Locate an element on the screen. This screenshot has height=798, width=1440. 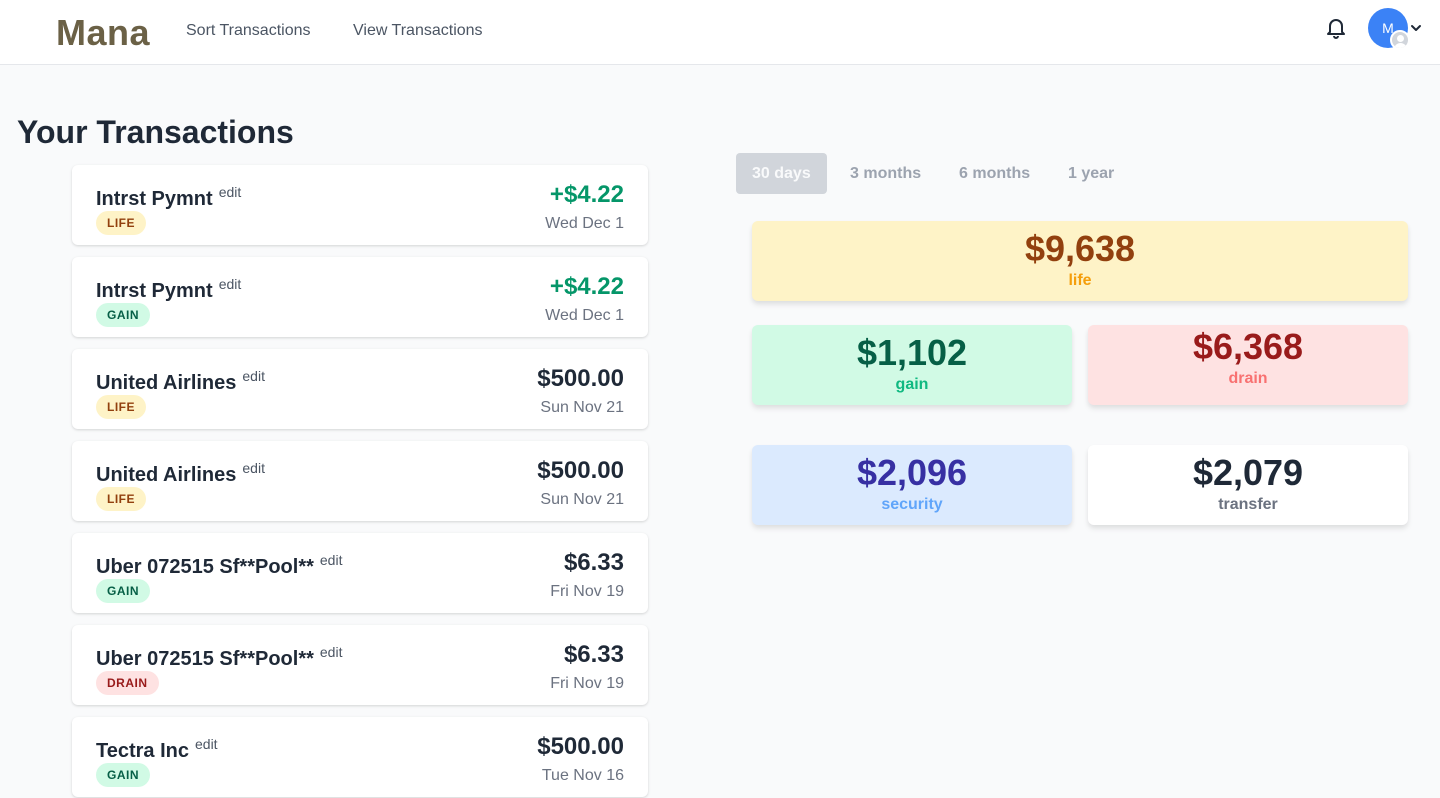
transaction-card: Intrst Pymnt edit GAIN +$4.22 Wed Dec 1 is located at coordinates (360, 297).